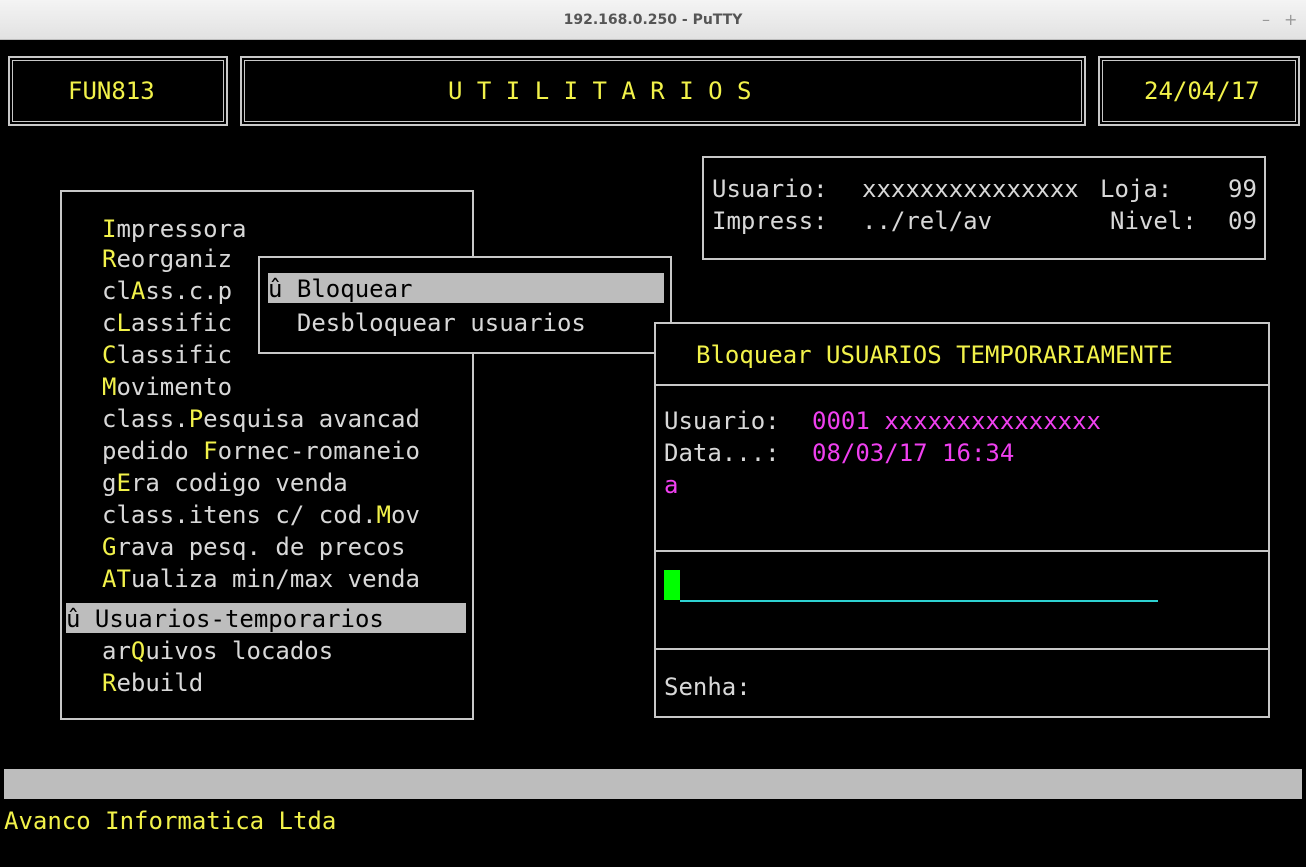 This screenshot has height=867, width=1306. I want to click on menu-item-text: eorganiz, so click(174, 259).